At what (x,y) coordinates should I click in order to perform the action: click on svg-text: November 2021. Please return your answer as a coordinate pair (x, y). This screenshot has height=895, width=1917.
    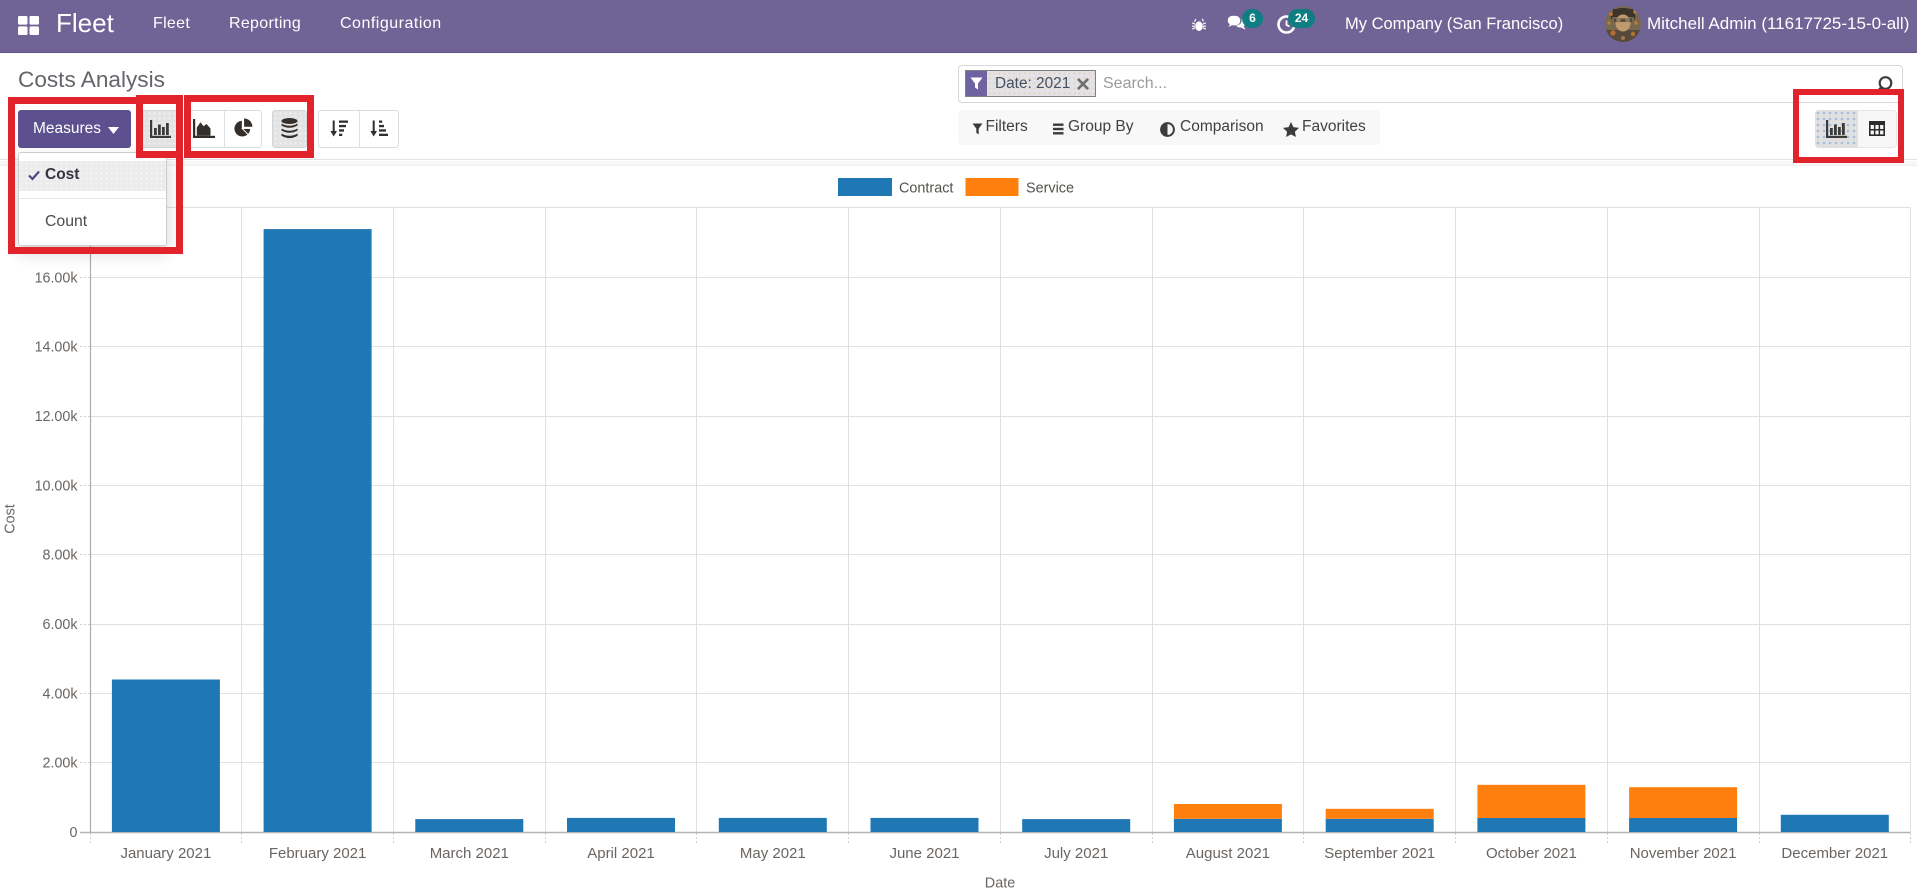
    Looking at the image, I should click on (1683, 853).